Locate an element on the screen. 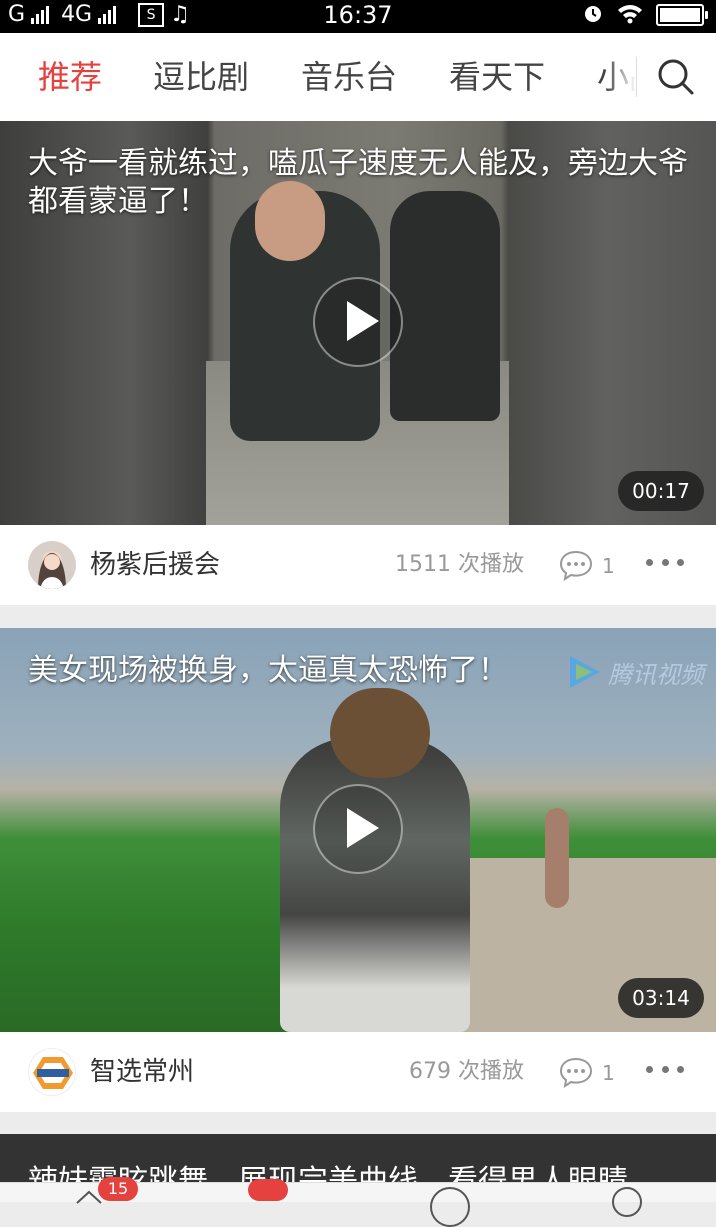 The image size is (716, 1227). search-button is located at coordinates (661, 77).